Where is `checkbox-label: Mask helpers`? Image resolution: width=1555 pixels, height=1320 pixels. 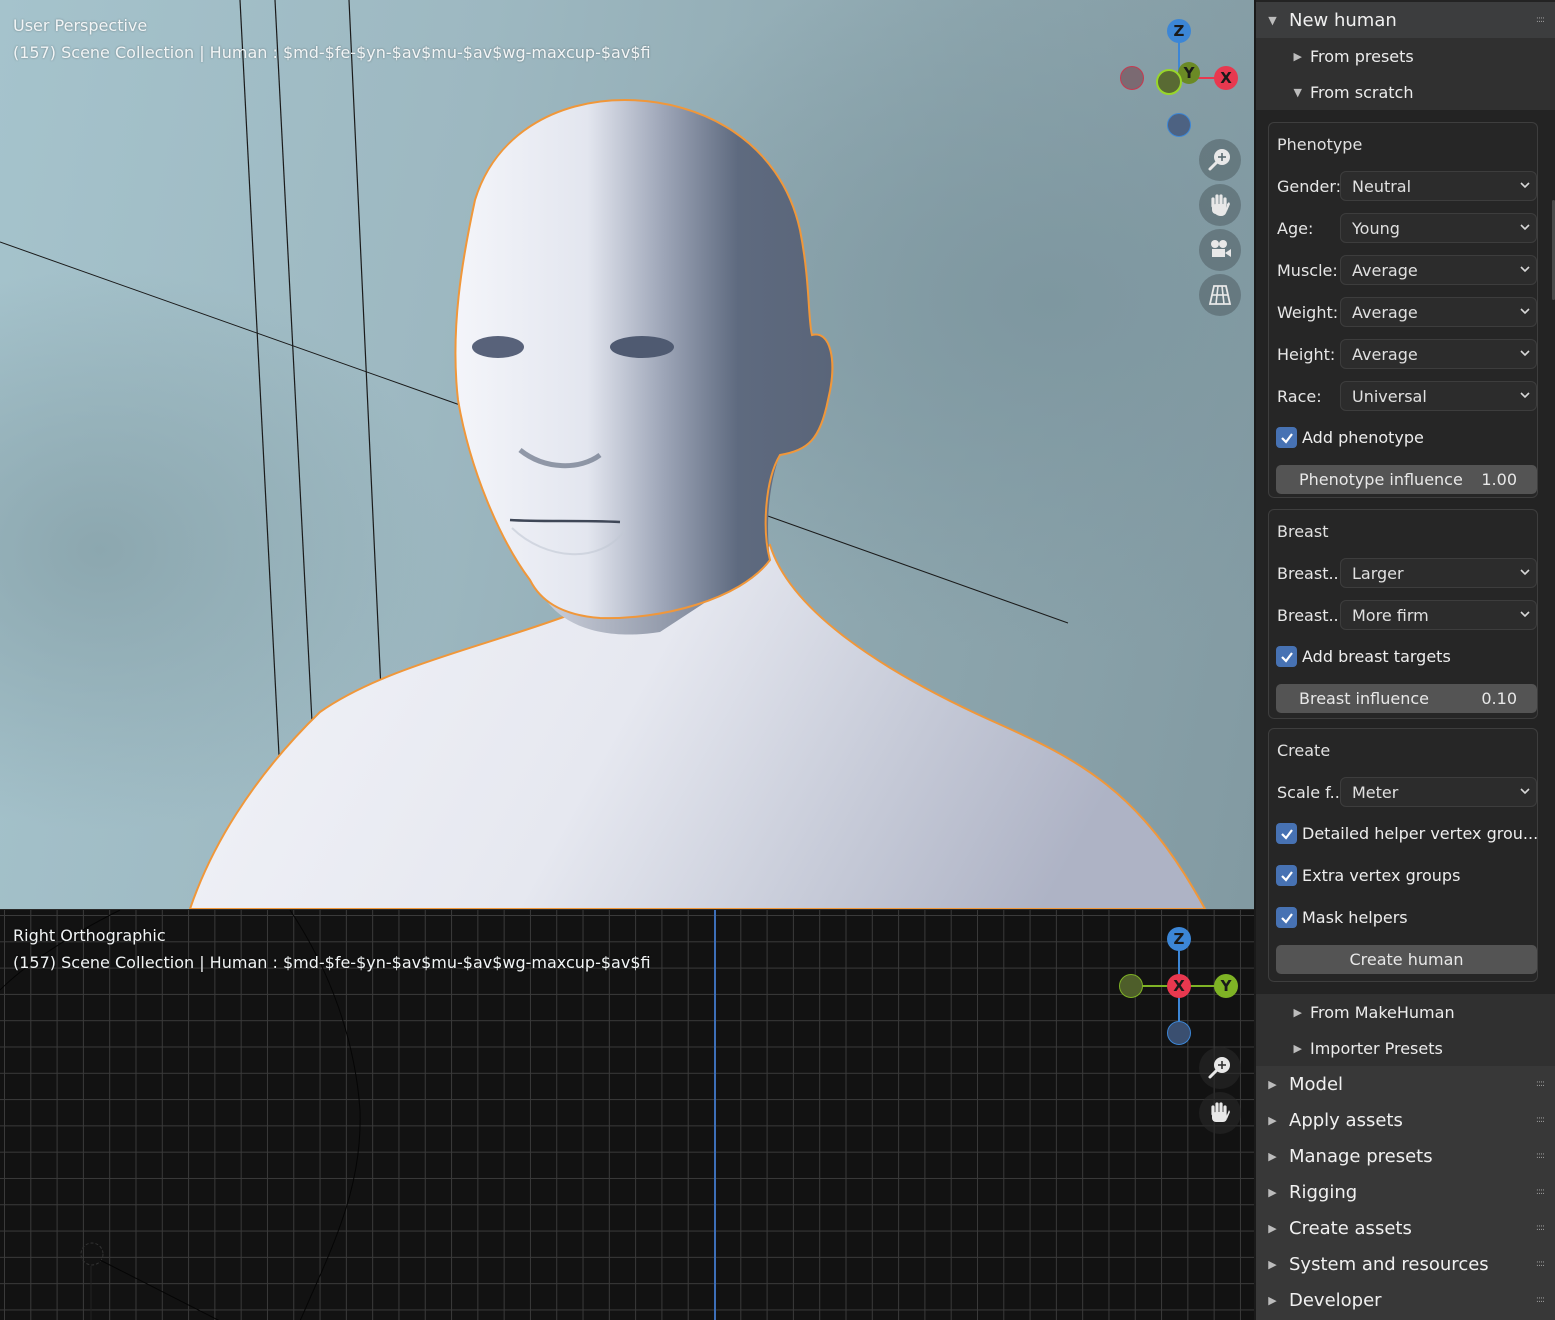
checkbox-label: Mask helpers is located at coordinates (1355, 917).